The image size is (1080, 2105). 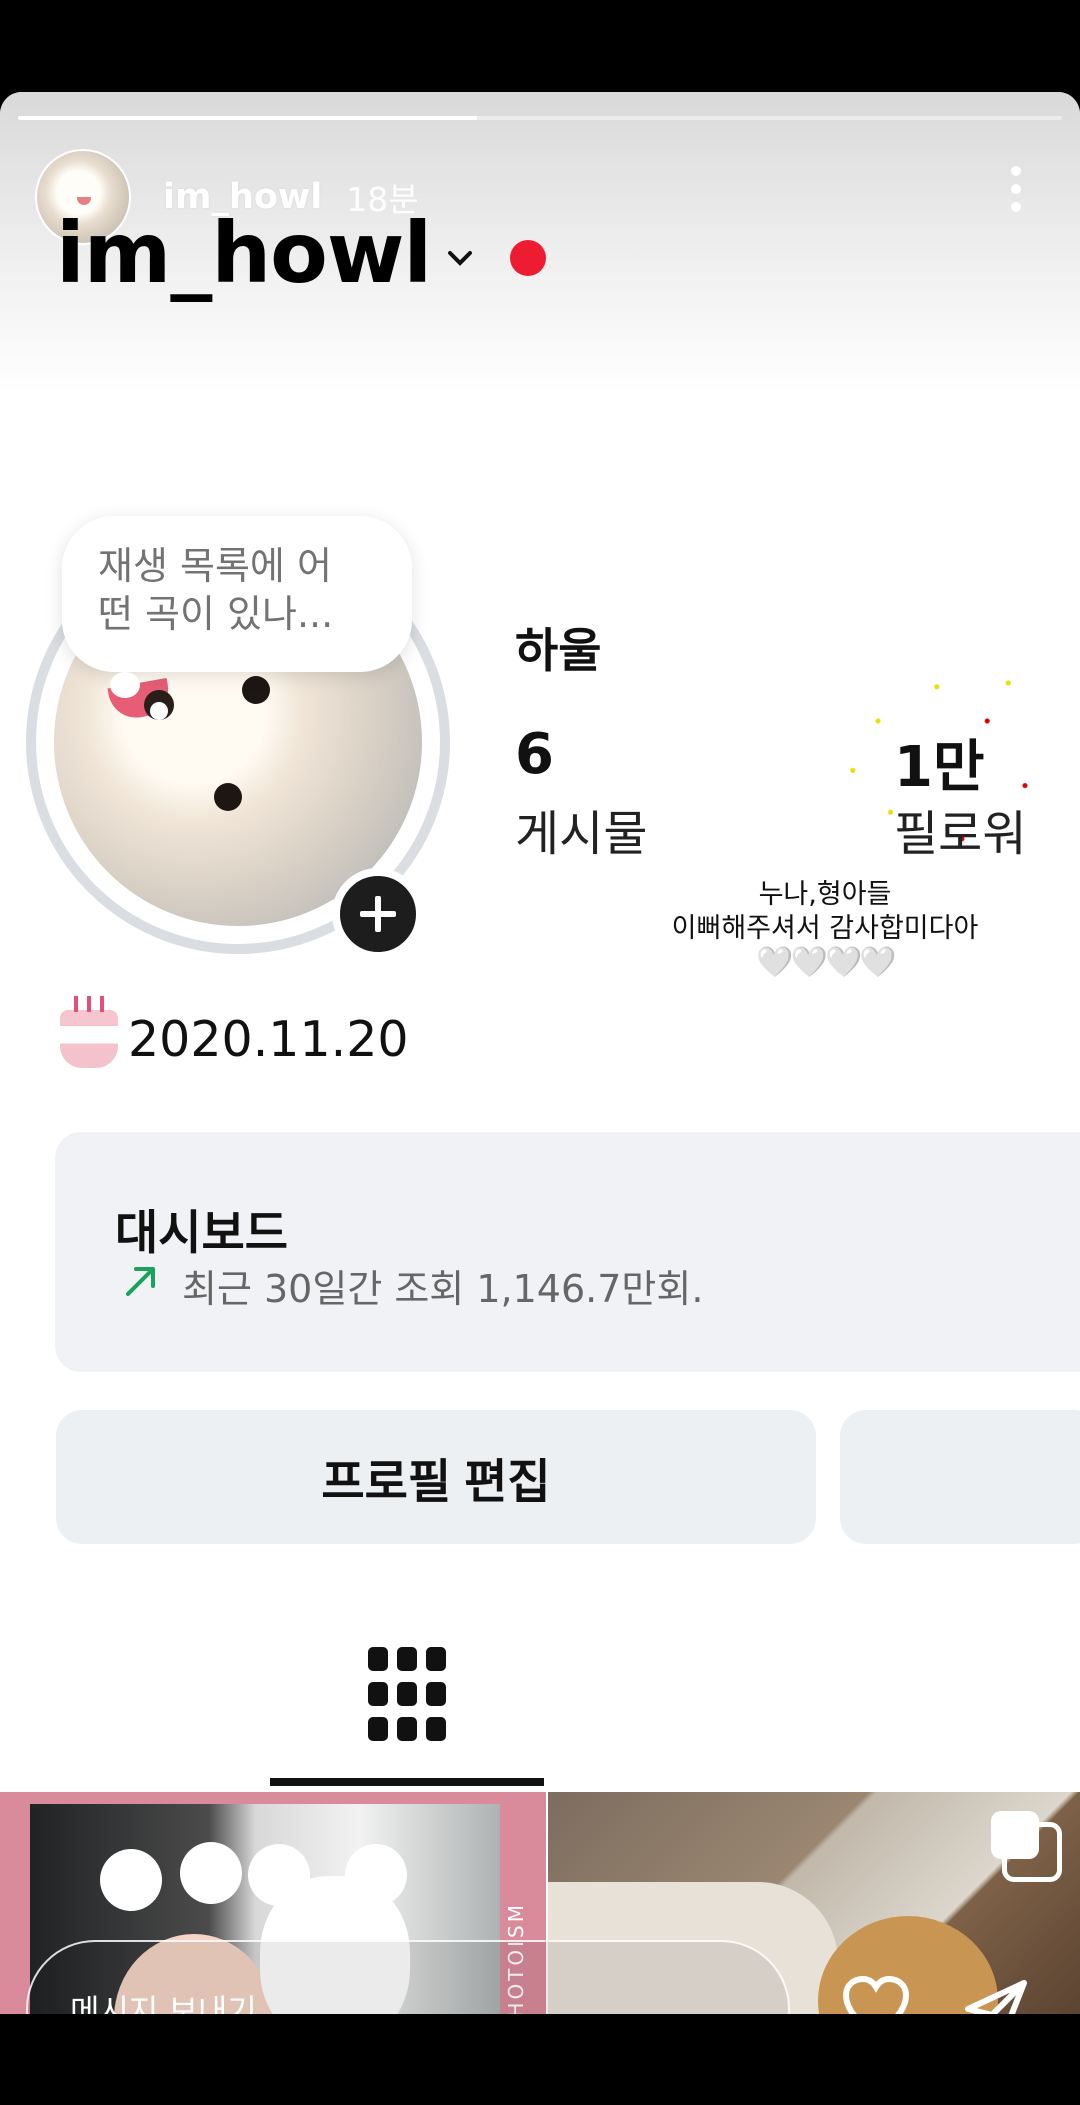 I want to click on birthday: 2020.11.20, so click(x=234, y=1032).